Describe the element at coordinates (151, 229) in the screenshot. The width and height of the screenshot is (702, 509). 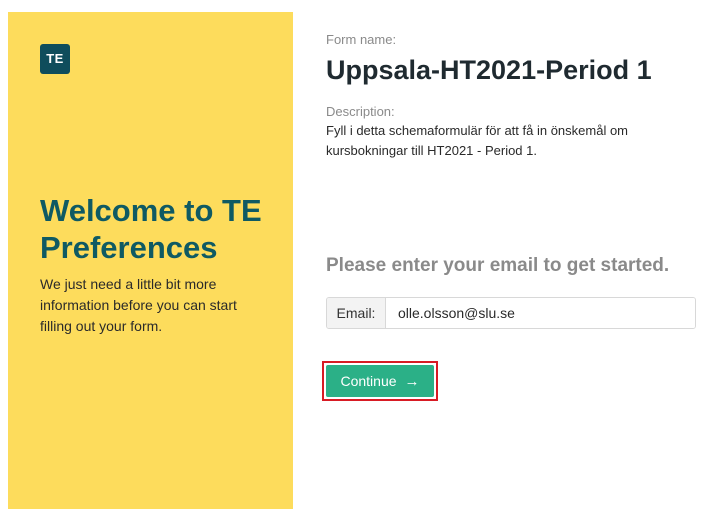
I see `welcome-heading: Welcome to TE Preferences` at that location.